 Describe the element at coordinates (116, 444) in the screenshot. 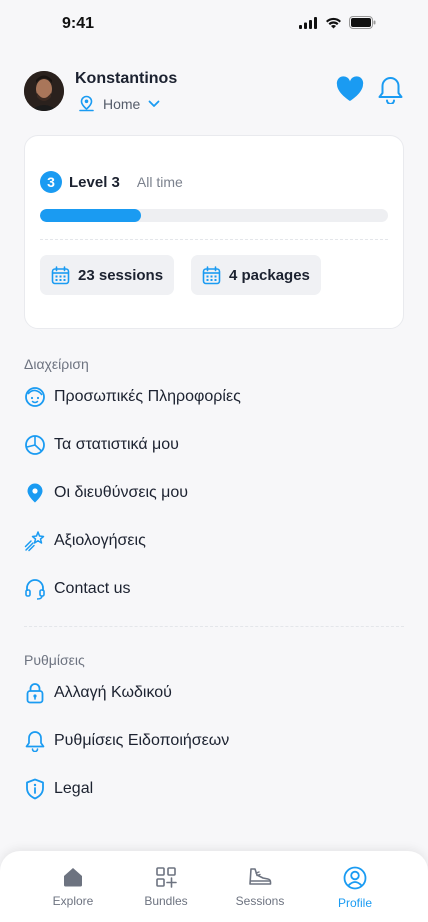

I see `menu-item-label: Τα στατιστικά μου` at that location.